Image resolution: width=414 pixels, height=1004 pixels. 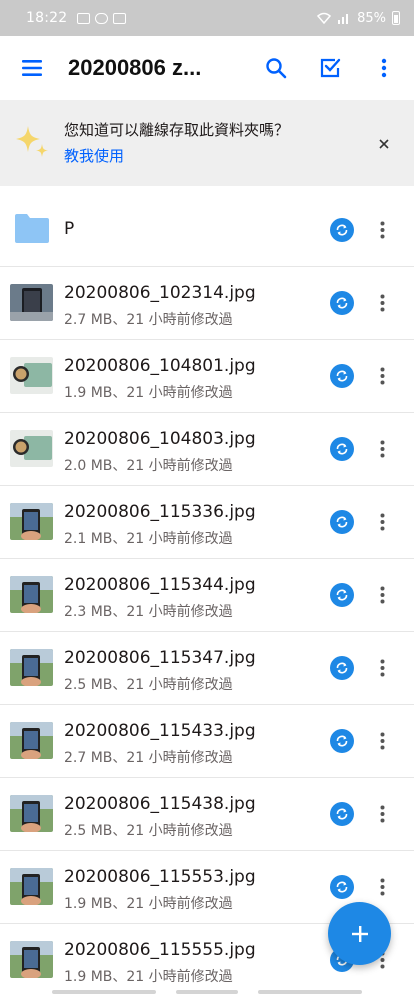 I want to click on file-row: 20200806_115433.jpg 2.7 MB、21 小時前修改過, so click(x=207, y=741).